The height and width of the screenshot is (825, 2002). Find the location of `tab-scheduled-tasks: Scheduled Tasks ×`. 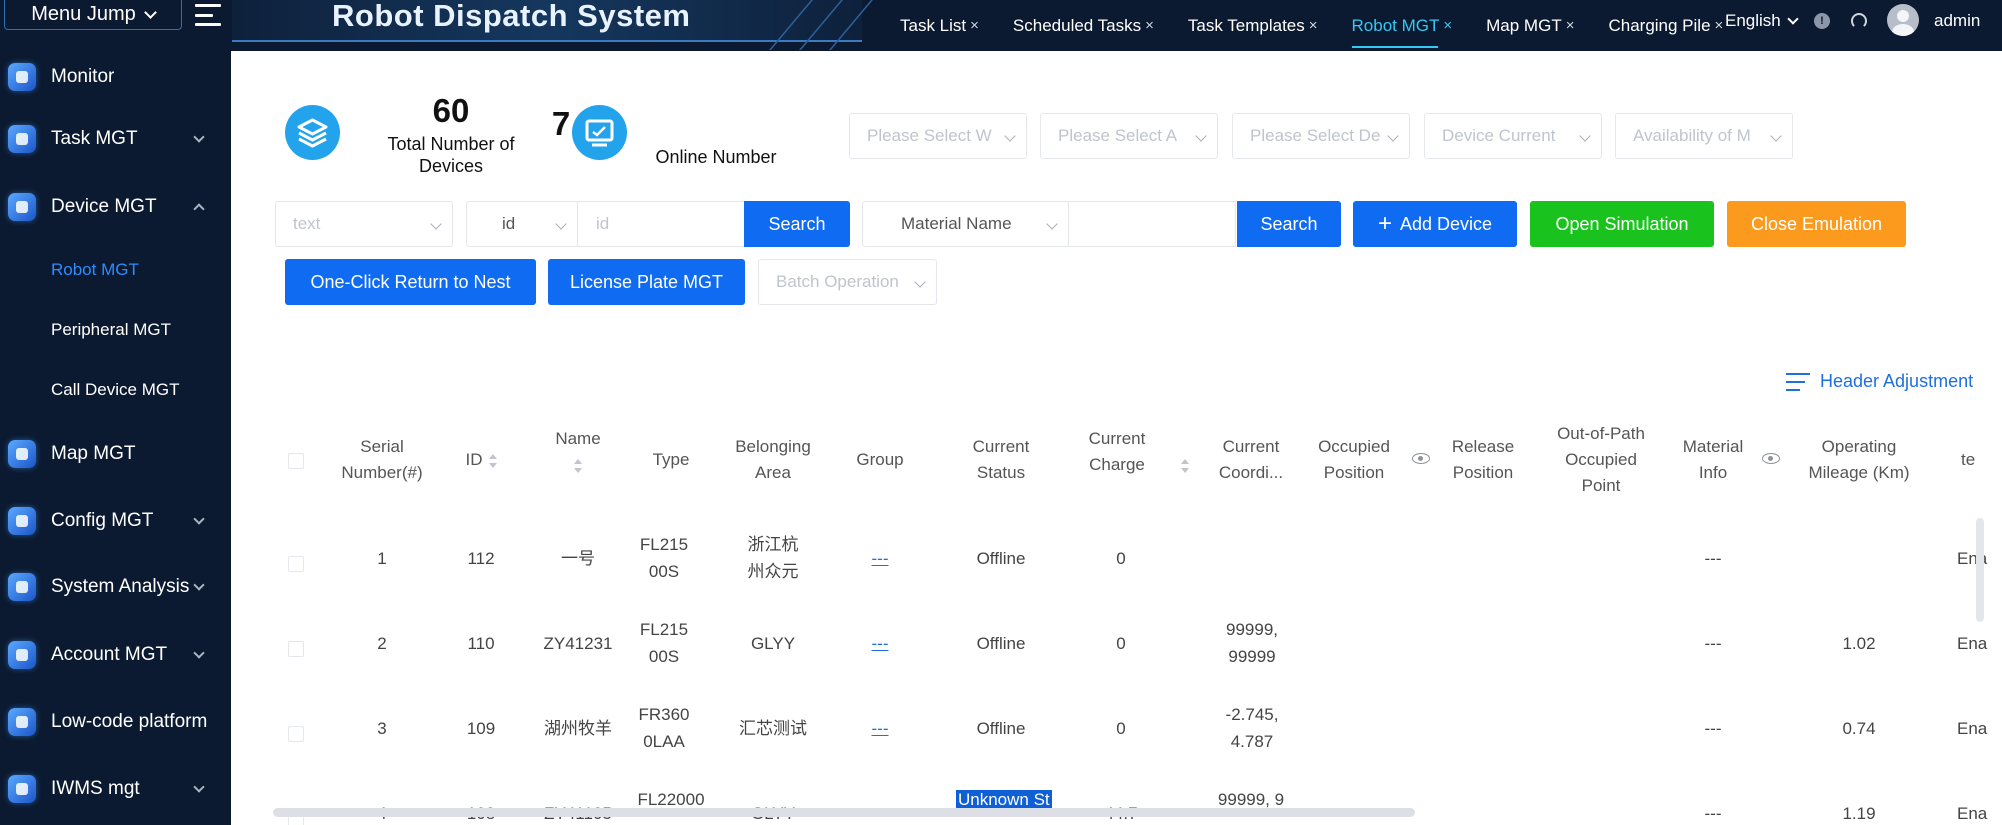

tab-scheduled-tasks: Scheduled Tasks × is located at coordinates (1083, 25).